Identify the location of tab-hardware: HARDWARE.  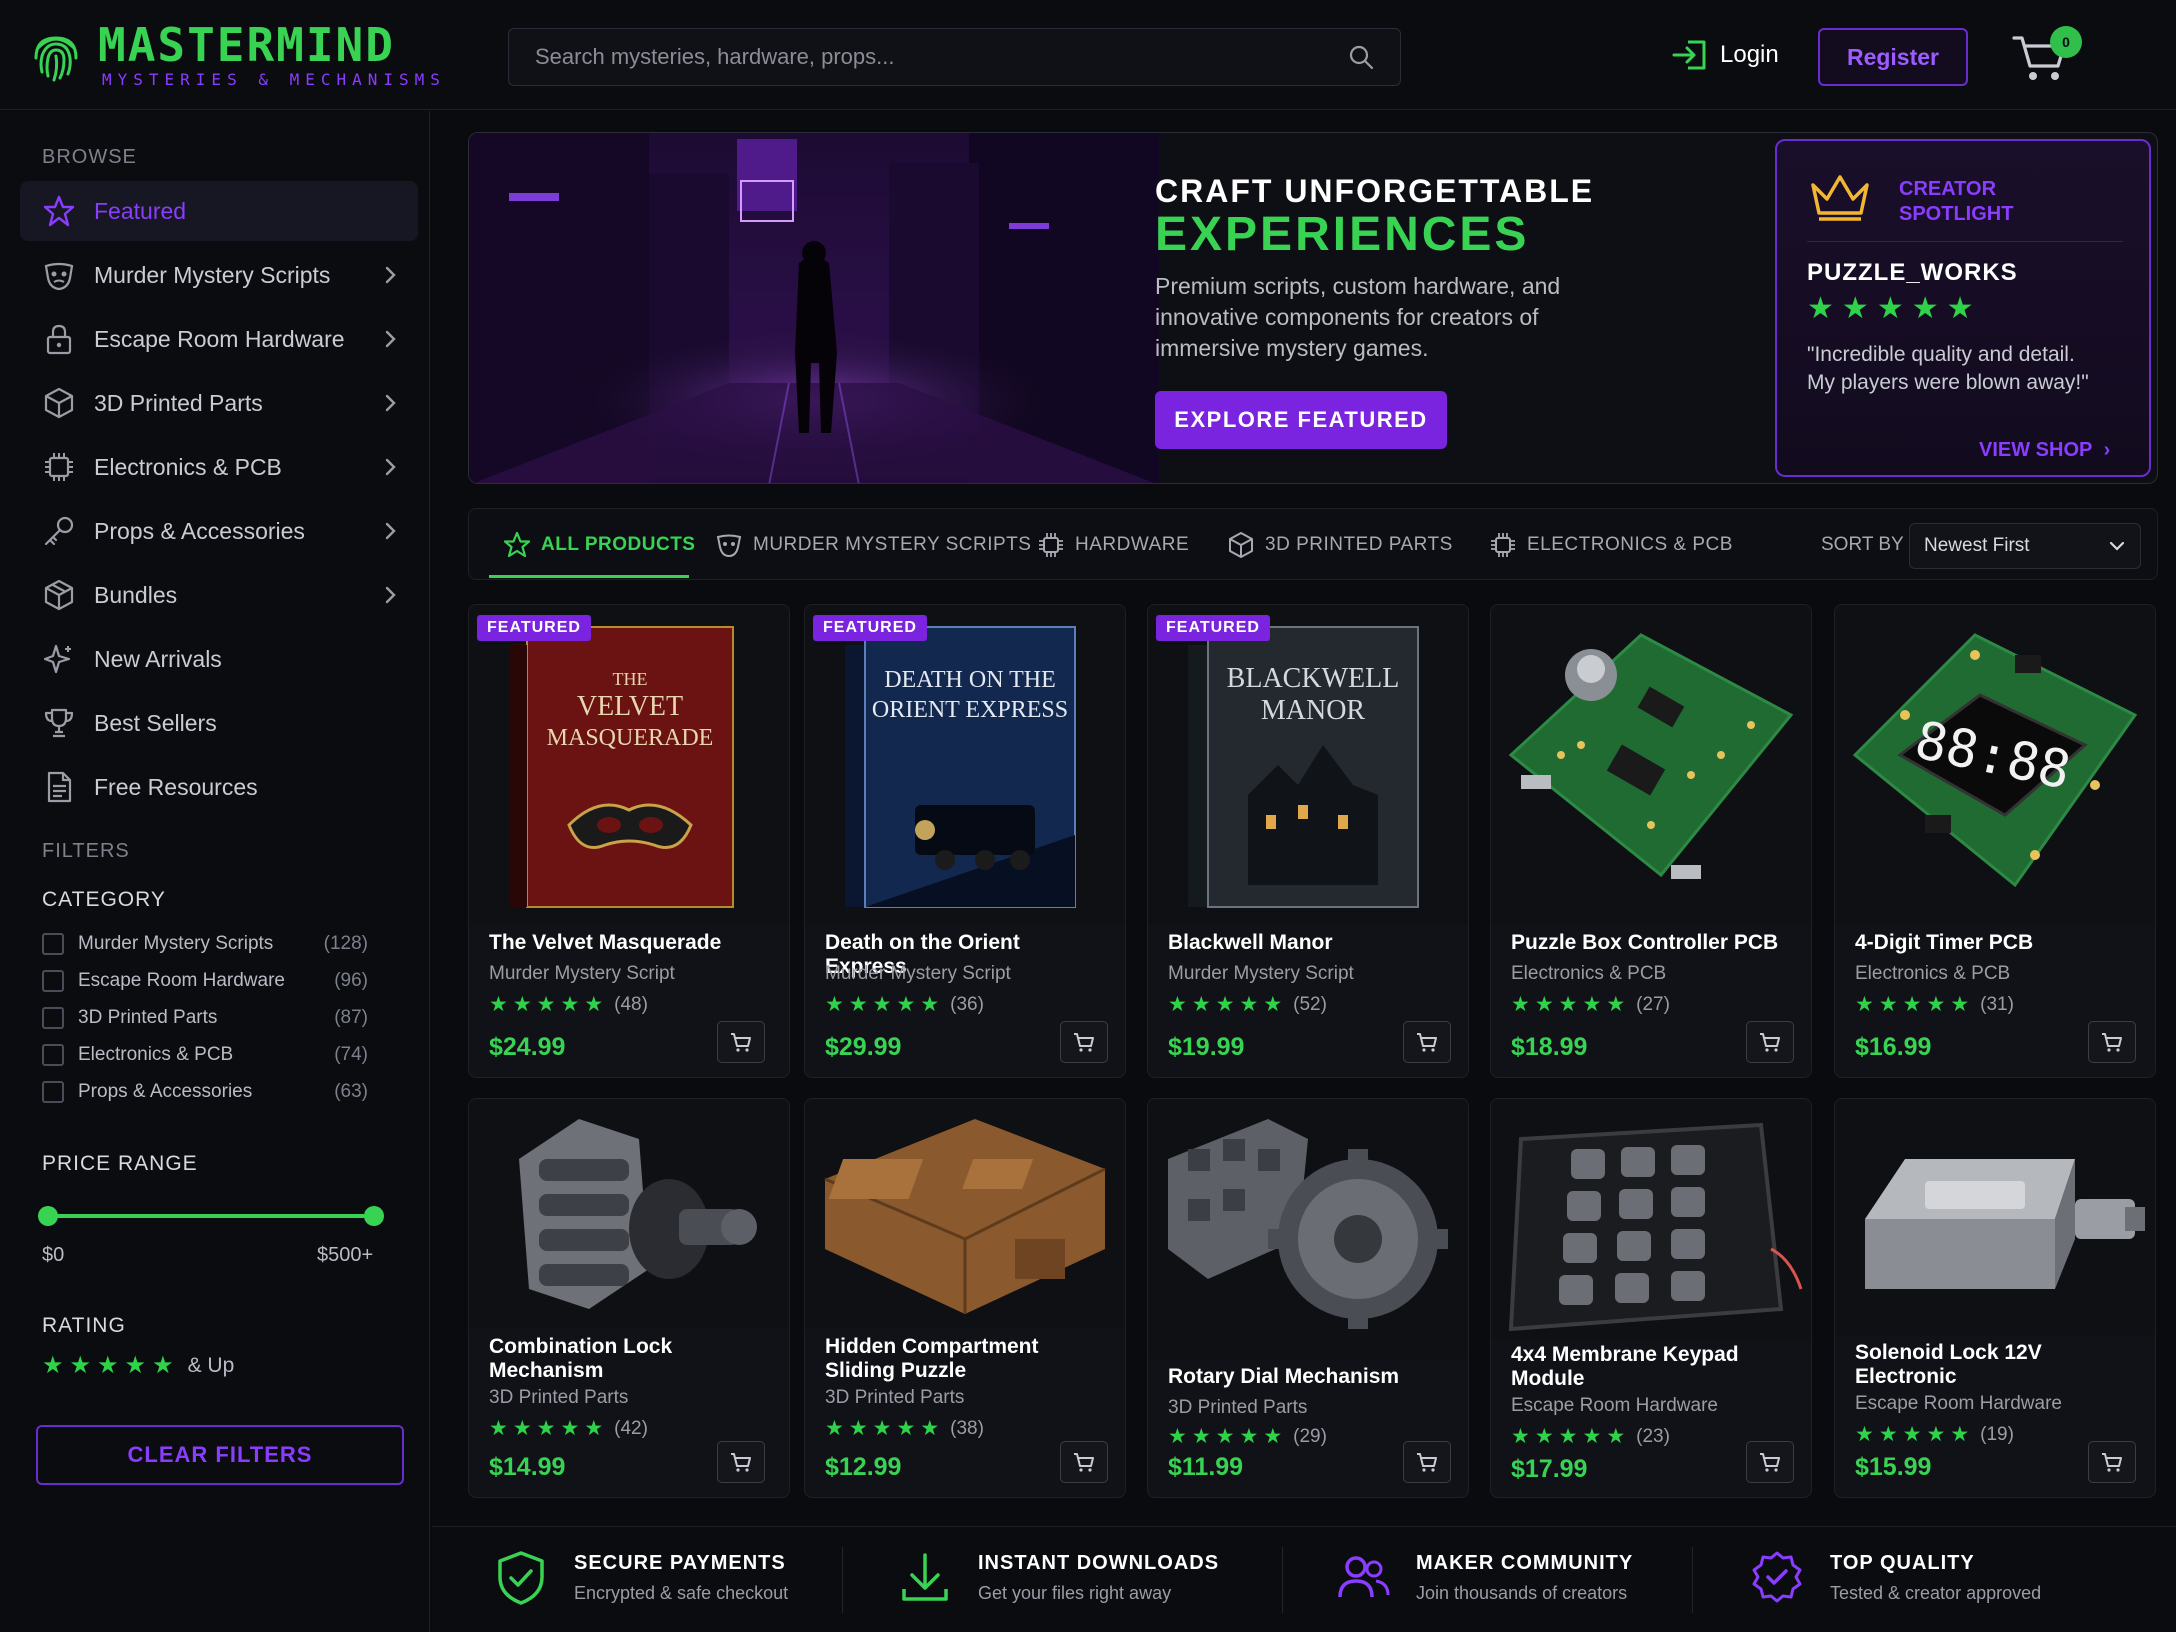
(1113, 545).